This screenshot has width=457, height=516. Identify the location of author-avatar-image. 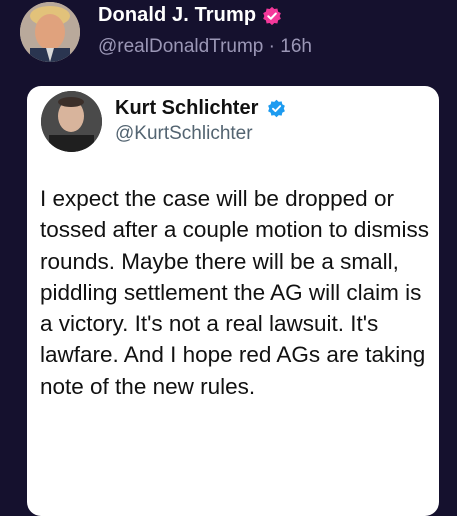
(50, 32).